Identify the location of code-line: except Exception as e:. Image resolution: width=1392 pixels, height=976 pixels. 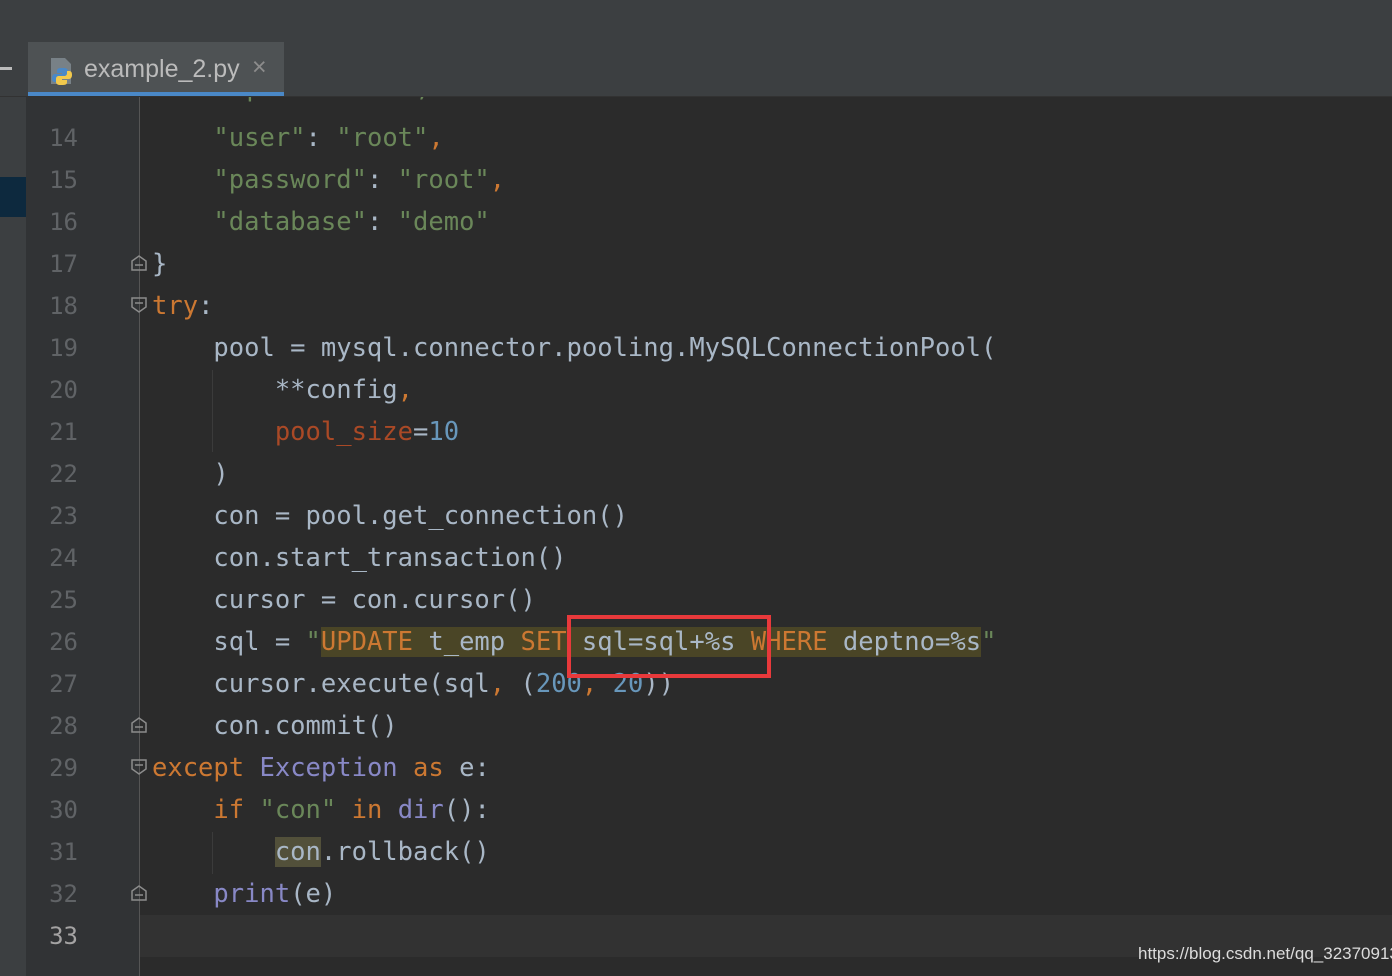
(321, 768).